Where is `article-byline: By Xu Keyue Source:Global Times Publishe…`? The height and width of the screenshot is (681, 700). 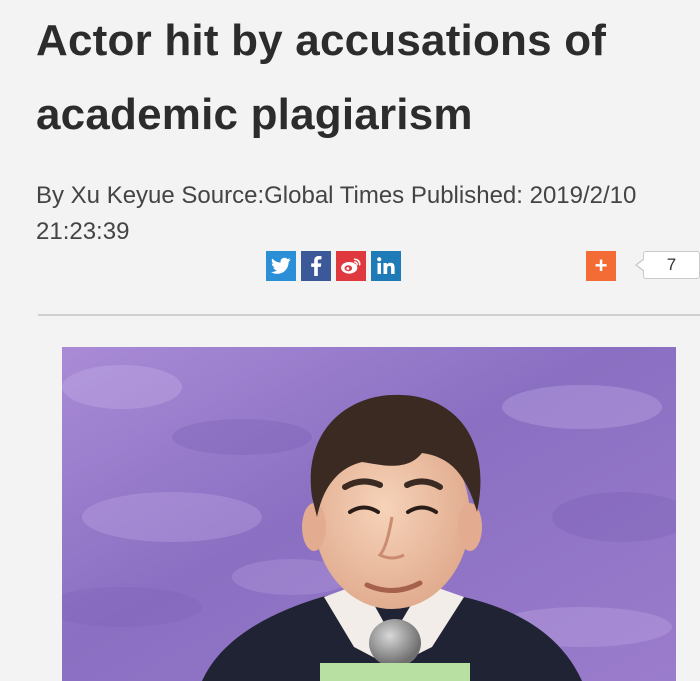
article-byline: By Xu Keyue Source:Global Times Publishe… is located at coordinates (336, 213).